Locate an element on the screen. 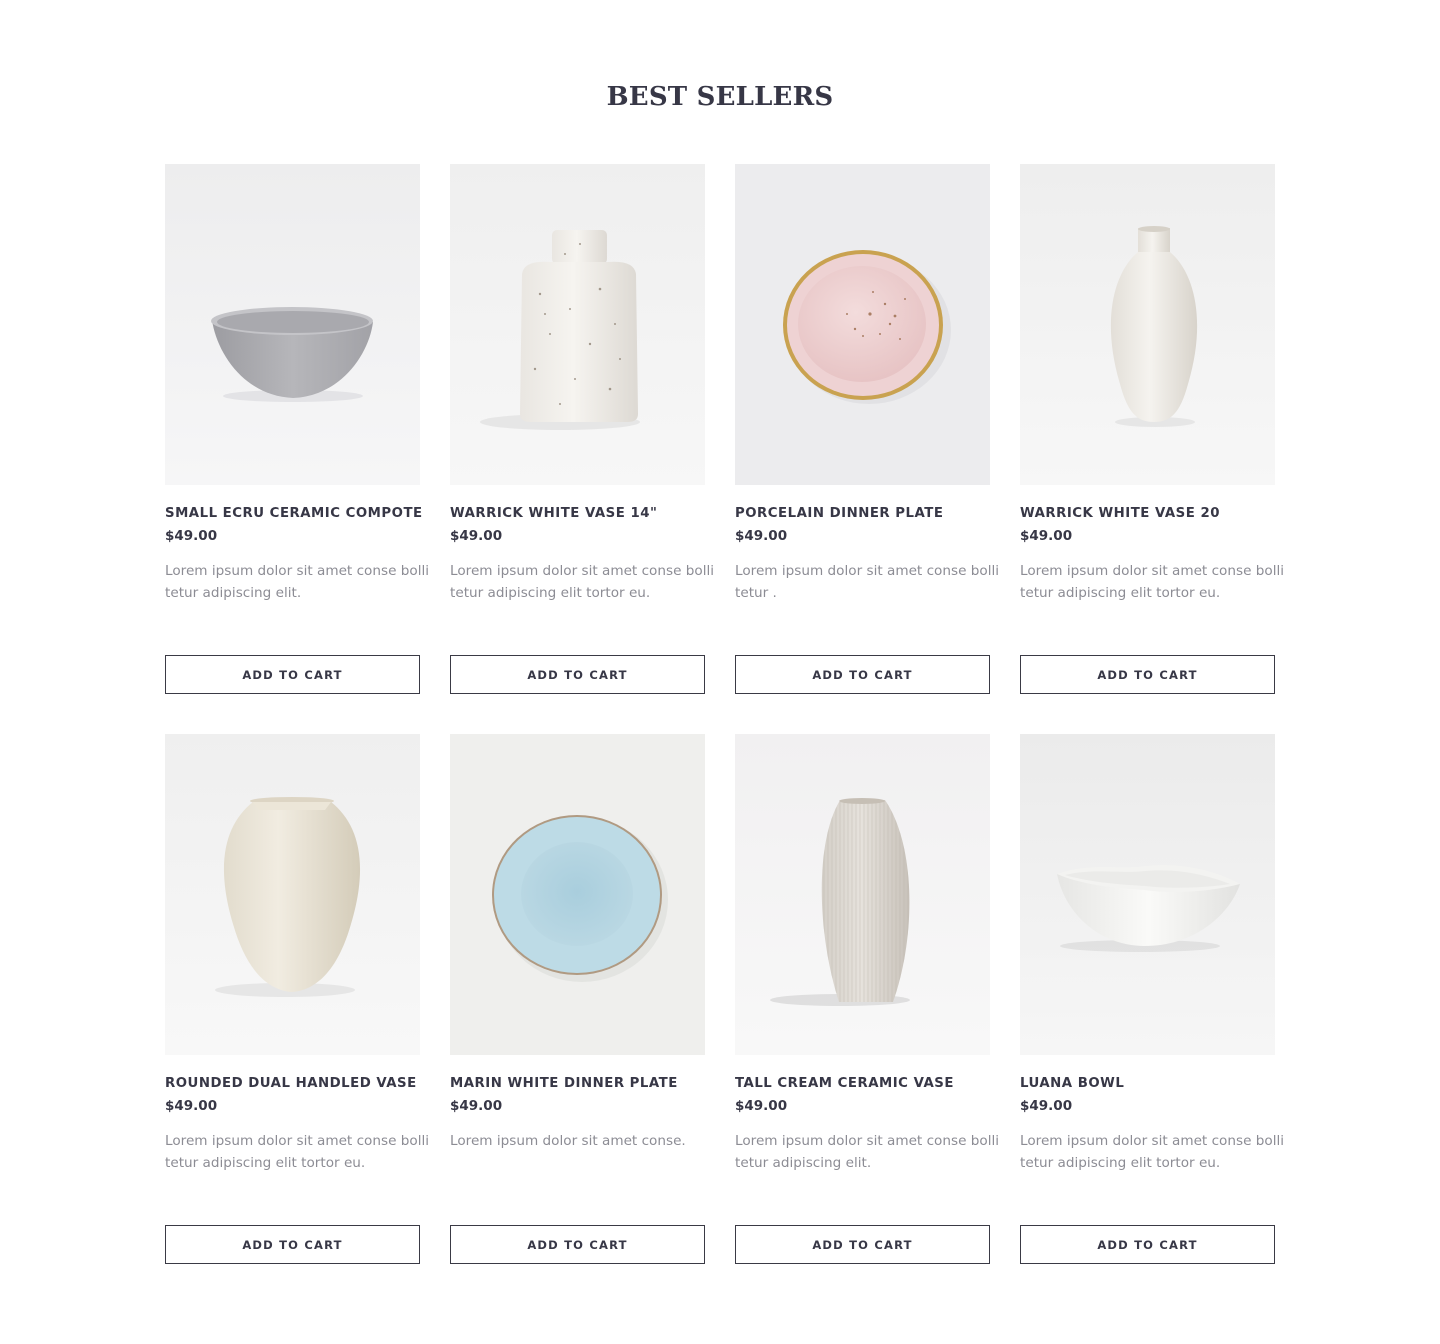 Image resolution: width=1440 pixels, height=1344 pixels. product-description: Lorem ipsum dolor sit amet conse. is located at coordinates (568, 1141).